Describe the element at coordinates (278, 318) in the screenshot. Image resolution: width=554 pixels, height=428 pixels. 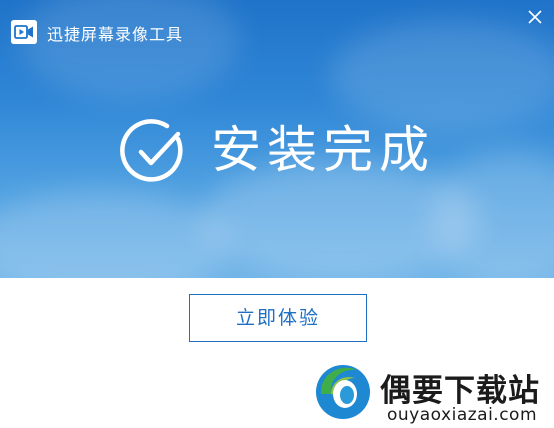
I see `try-now-button: 立即体验` at that location.